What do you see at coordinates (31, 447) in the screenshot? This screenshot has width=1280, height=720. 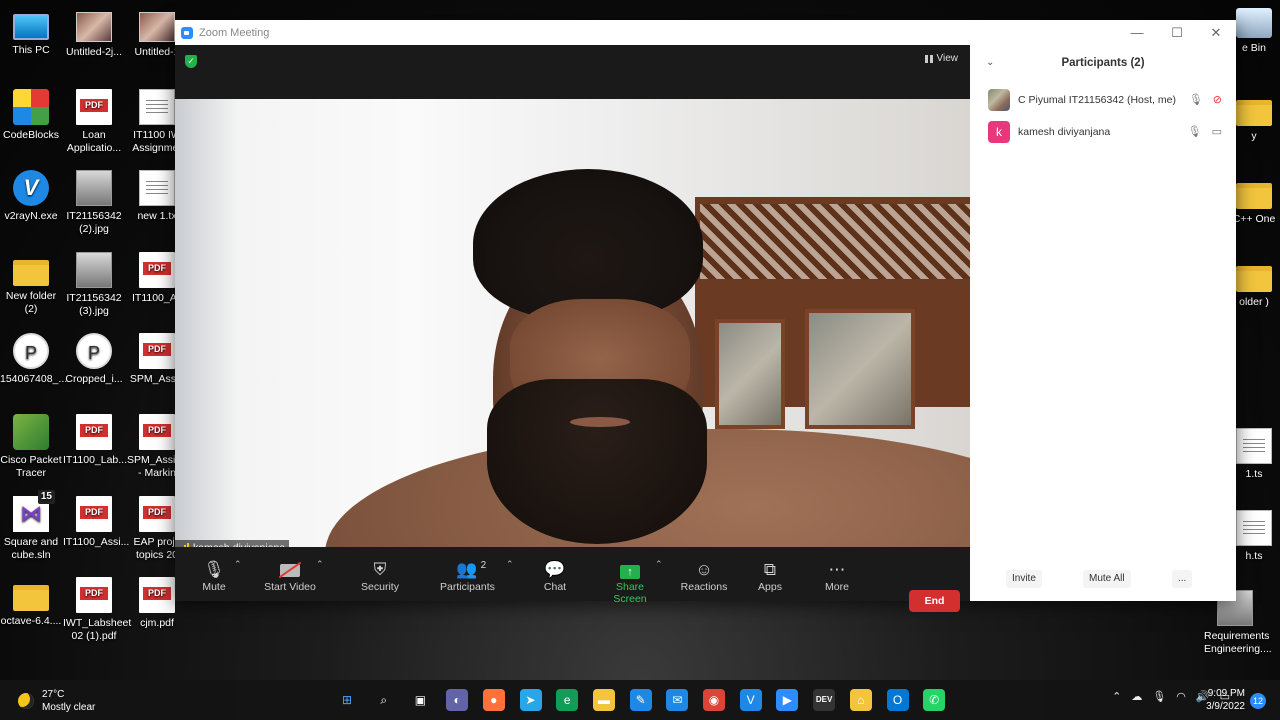 I see `desktop-icon: Cisco Packet Tracer` at bounding box center [31, 447].